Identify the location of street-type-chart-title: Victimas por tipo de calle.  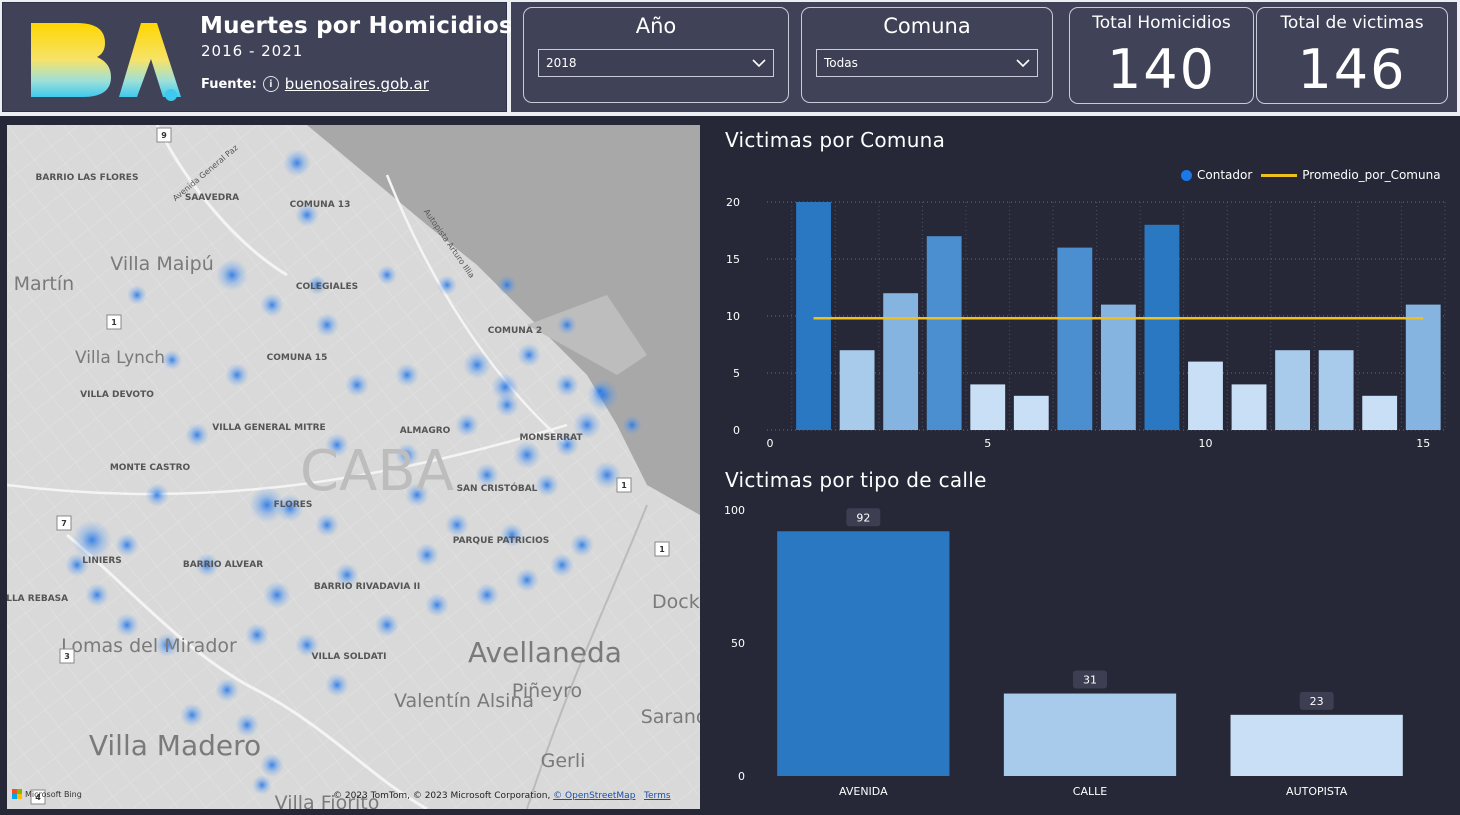
(856, 480).